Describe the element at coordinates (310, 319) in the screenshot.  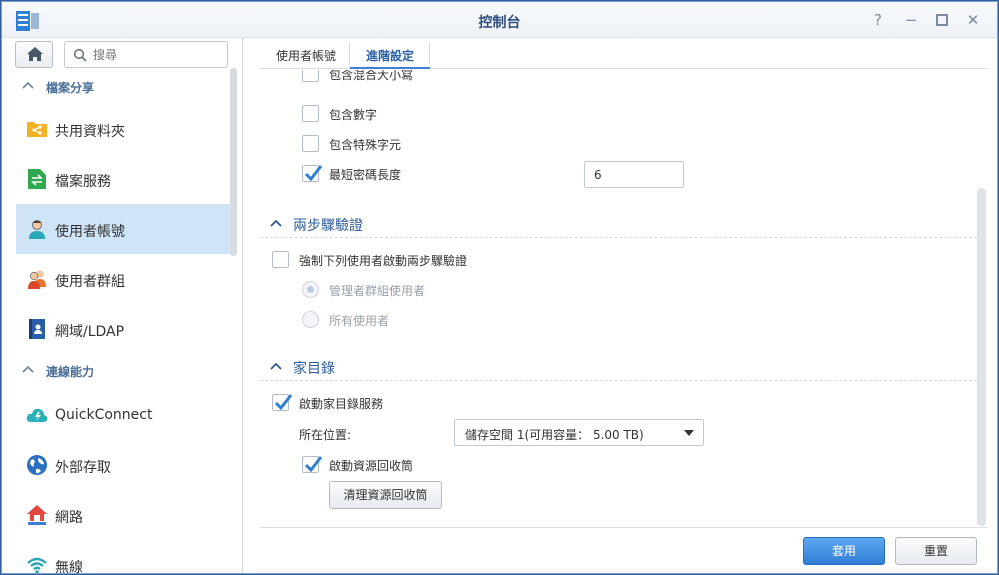
I see `all-users-radio` at that location.